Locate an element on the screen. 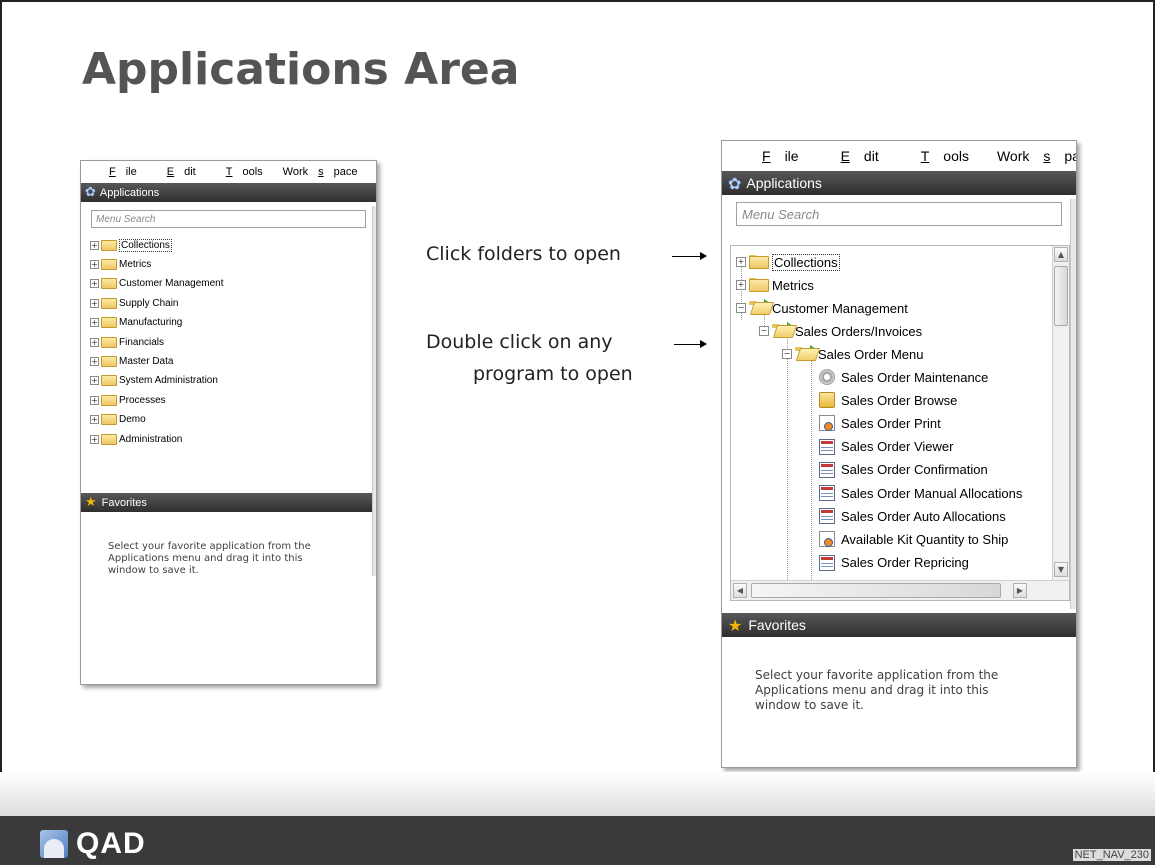 This screenshot has height=865, width=1155. vertical-scrollbar: ▲ ▼ is located at coordinates (1060, 413).